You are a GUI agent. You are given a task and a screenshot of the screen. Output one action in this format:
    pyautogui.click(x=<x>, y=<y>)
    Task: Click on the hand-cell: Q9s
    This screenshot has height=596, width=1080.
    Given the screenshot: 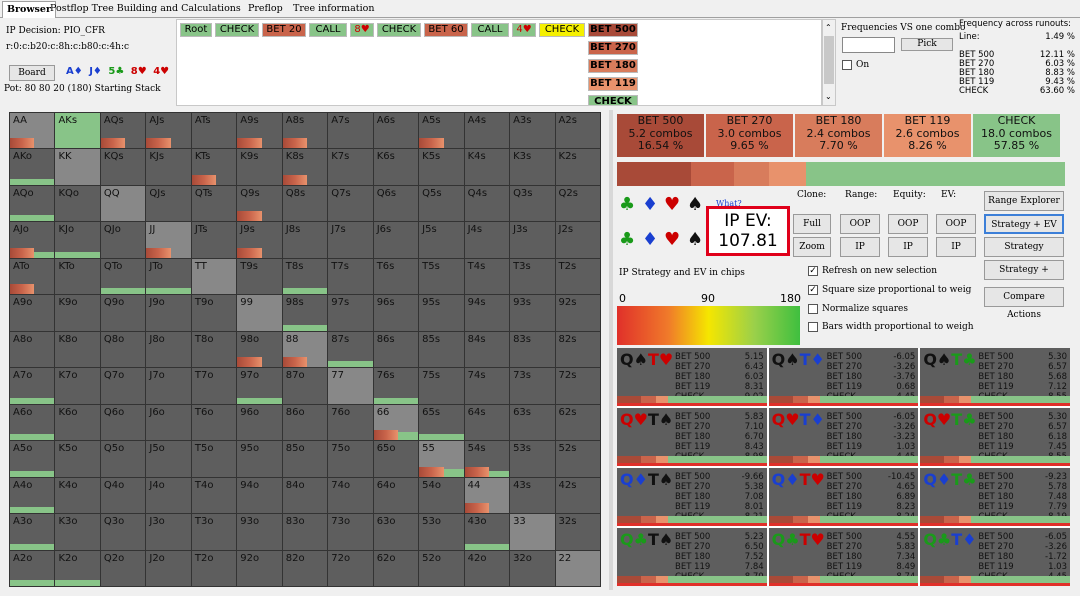 What is the action you would take?
    pyautogui.click(x=259, y=203)
    